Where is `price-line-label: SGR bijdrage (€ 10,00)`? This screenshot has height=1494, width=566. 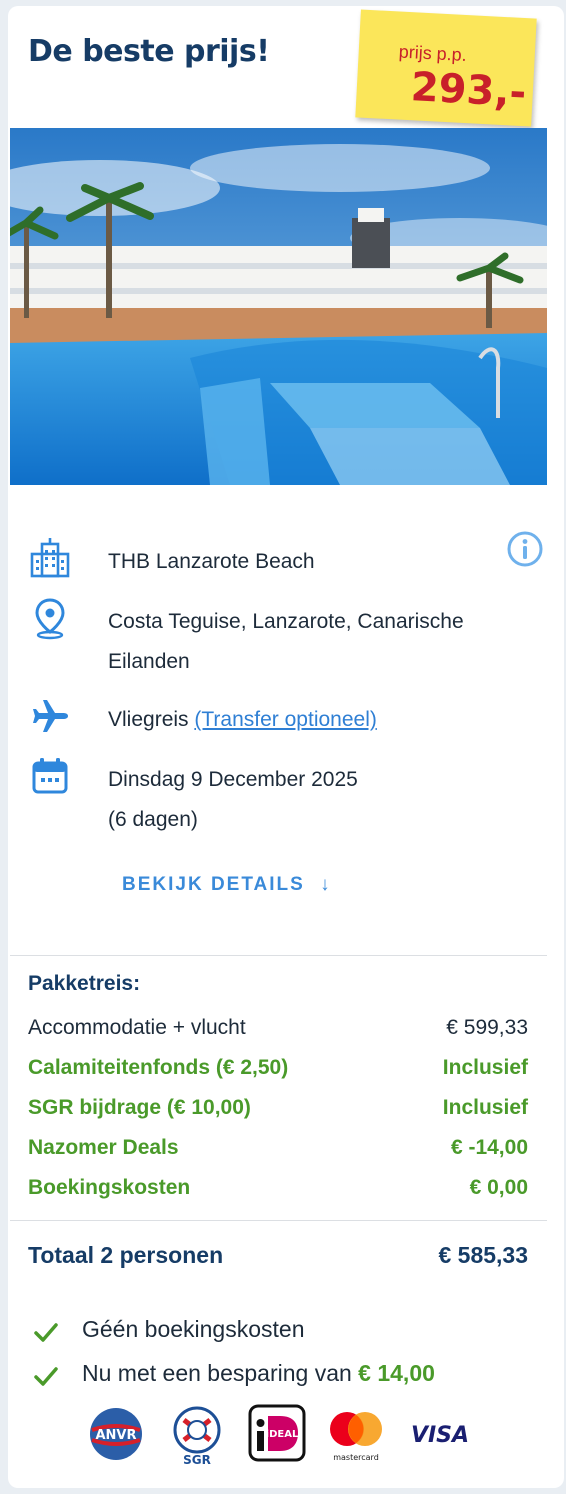
price-line-label: SGR bijdrage (€ 10,00) is located at coordinates (139, 1107).